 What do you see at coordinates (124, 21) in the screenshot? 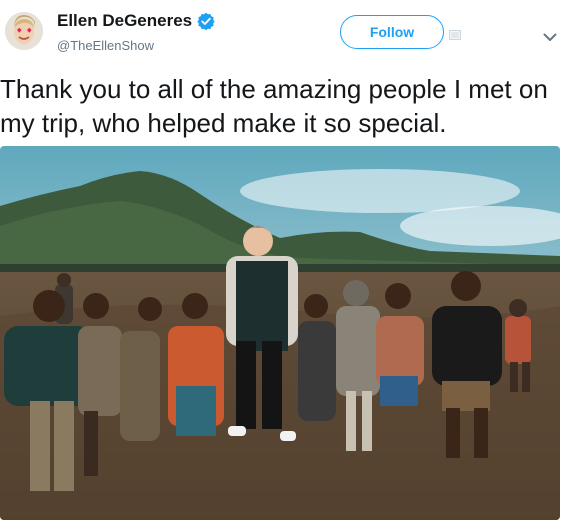
I see `author-name: Ellen DeGeneres` at bounding box center [124, 21].